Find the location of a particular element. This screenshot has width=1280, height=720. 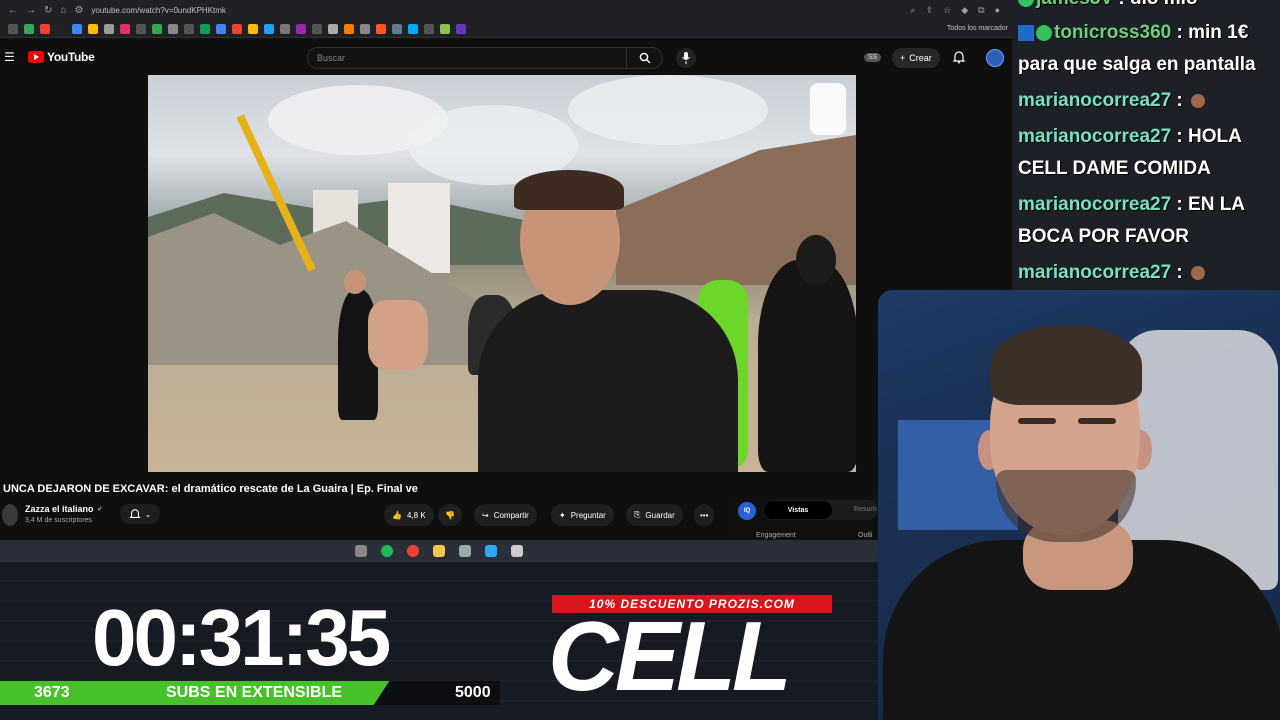

save-button: ⎘ Guardar is located at coordinates (654, 515).